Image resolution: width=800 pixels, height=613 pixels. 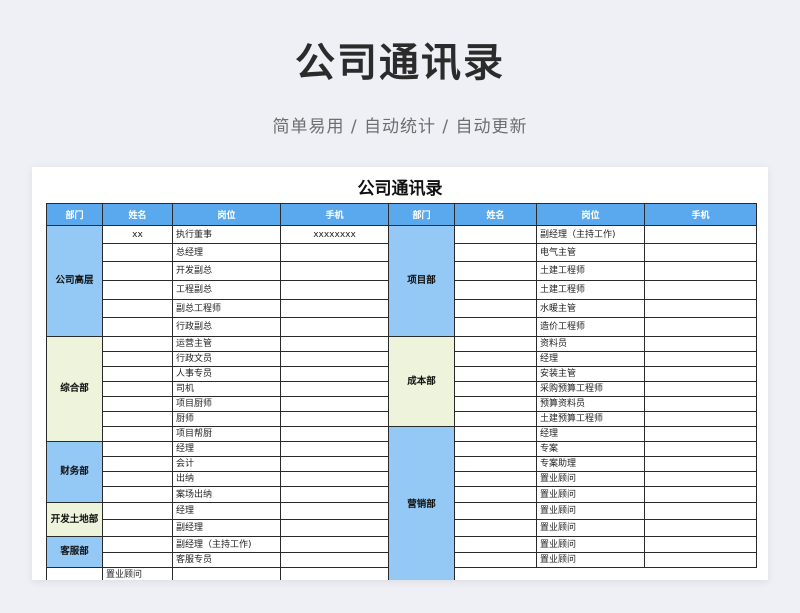 I want to click on position-cell: 预算资料员, so click(x=590, y=404).